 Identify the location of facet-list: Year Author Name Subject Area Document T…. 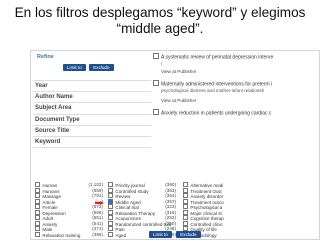
(92, 114).